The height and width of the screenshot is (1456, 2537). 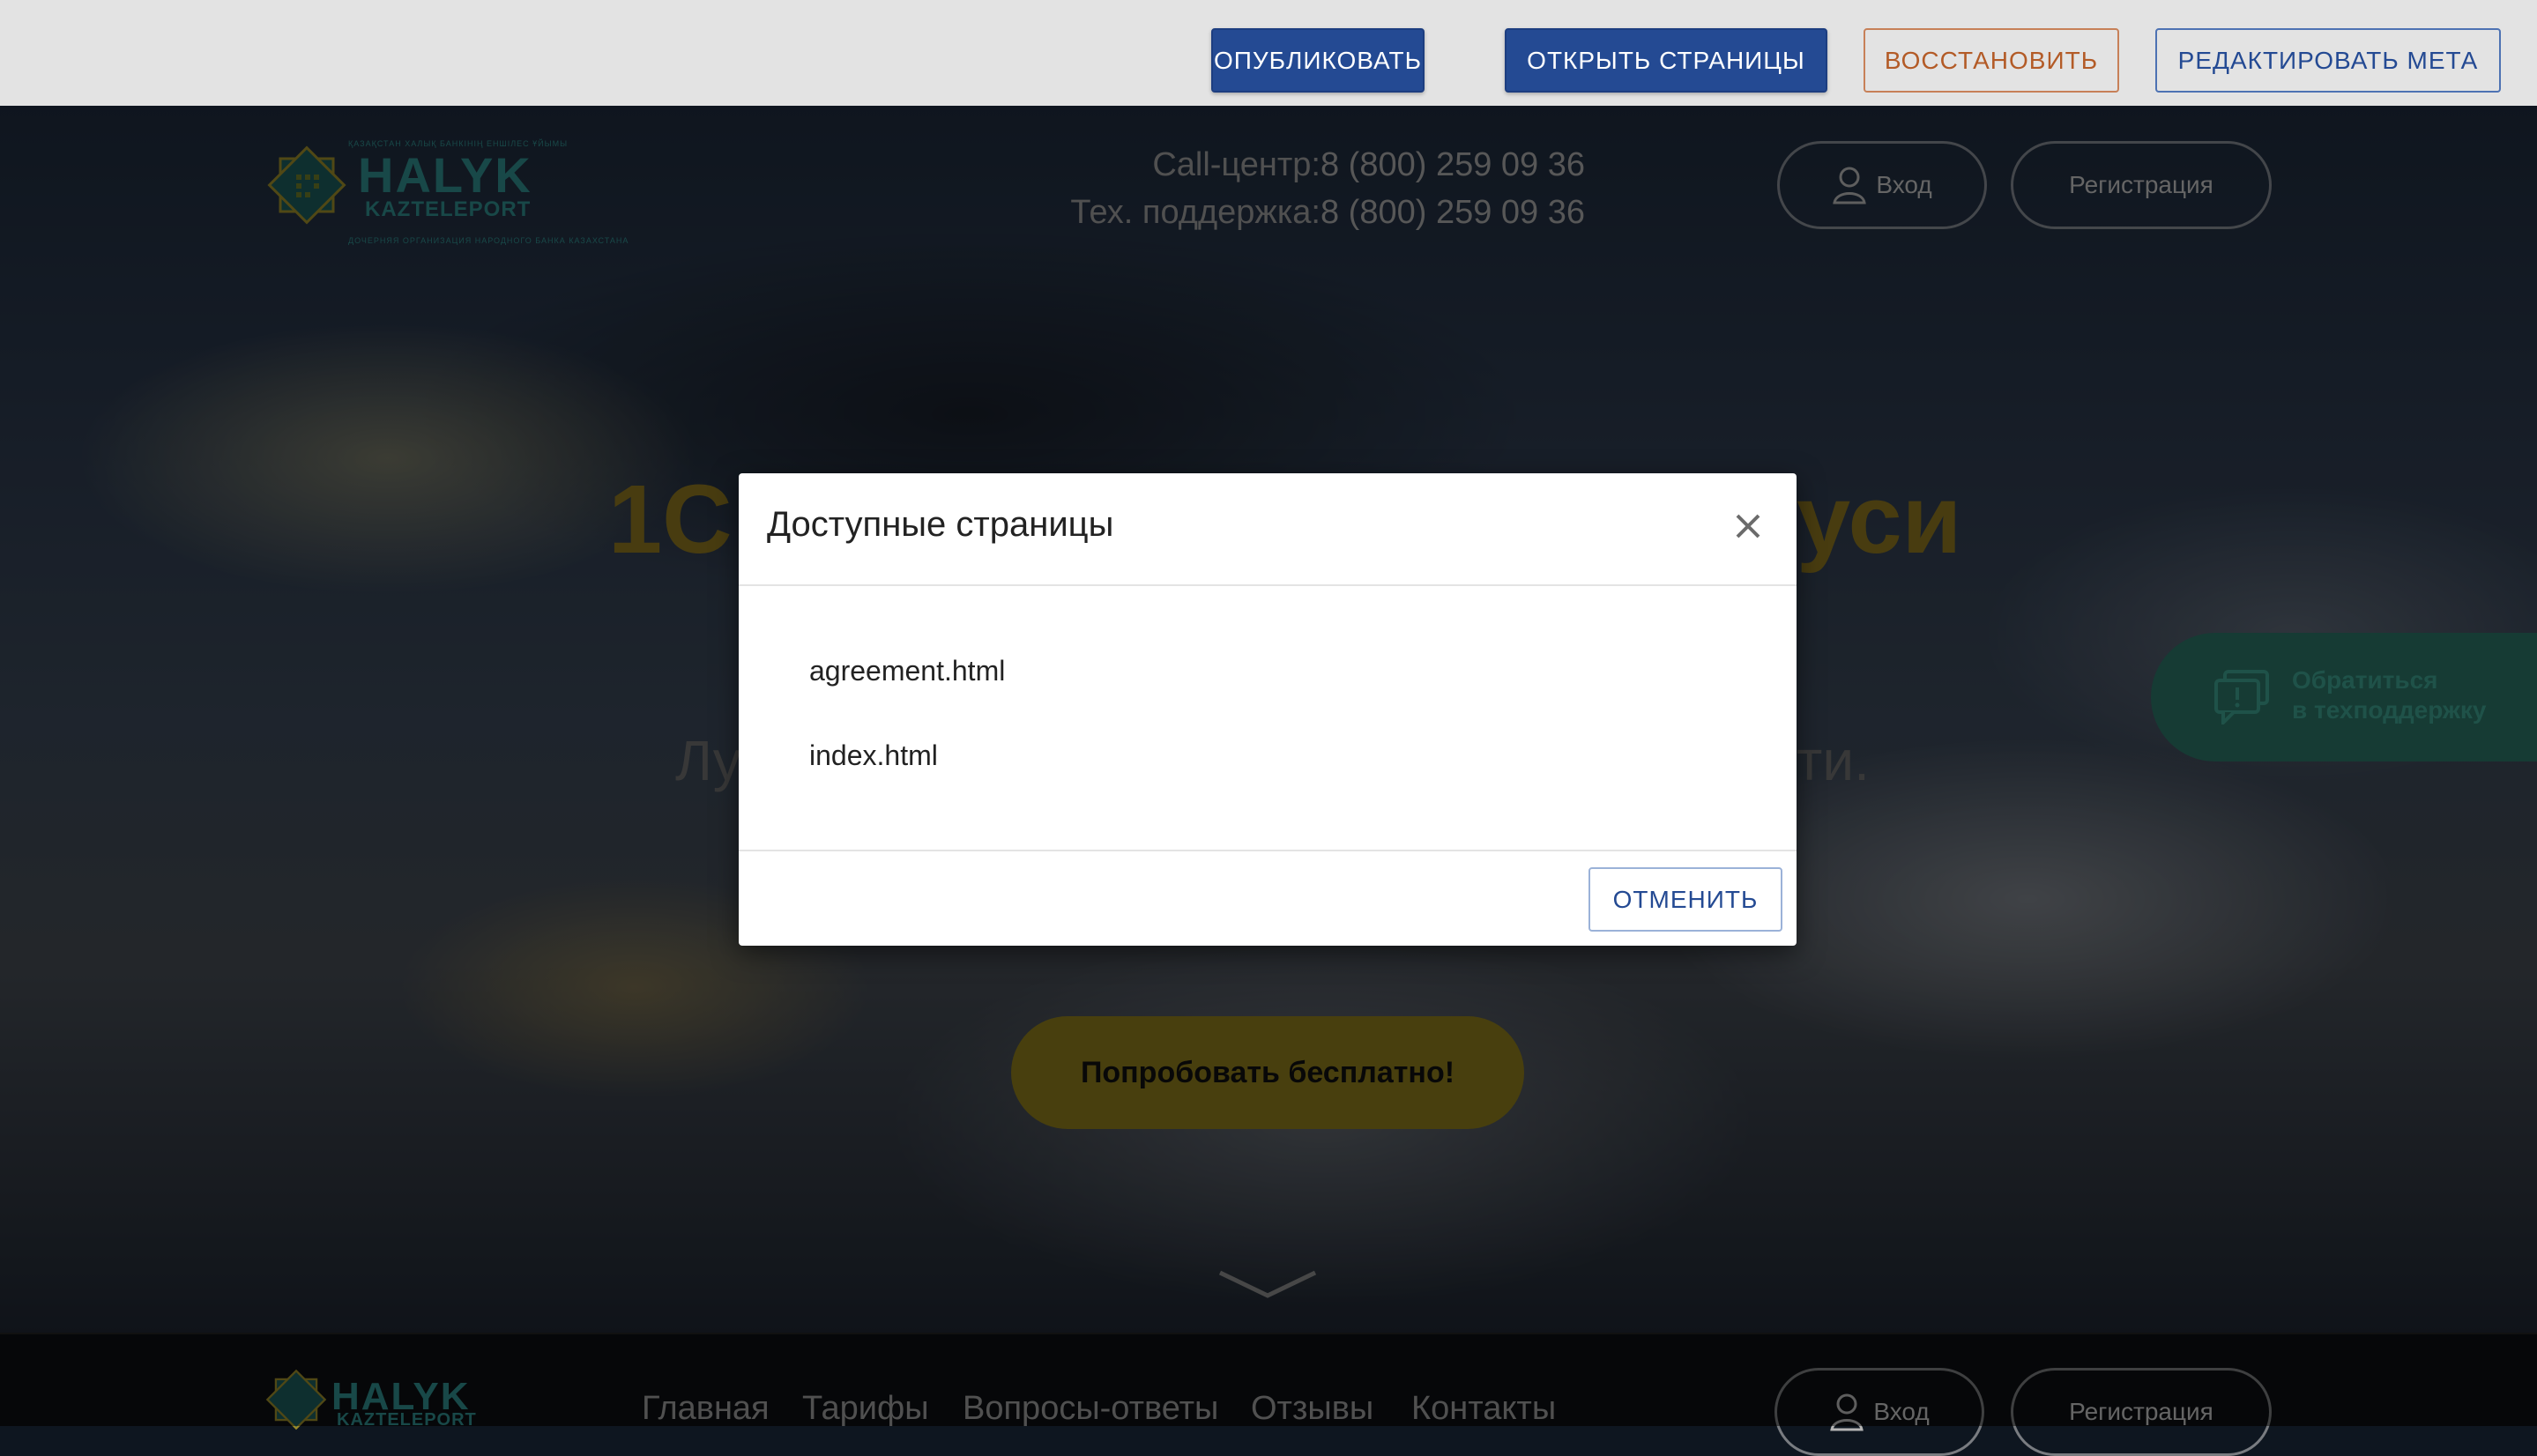 What do you see at coordinates (907, 671) in the screenshot?
I see `page-link-agreement: agreement.html` at bounding box center [907, 671].